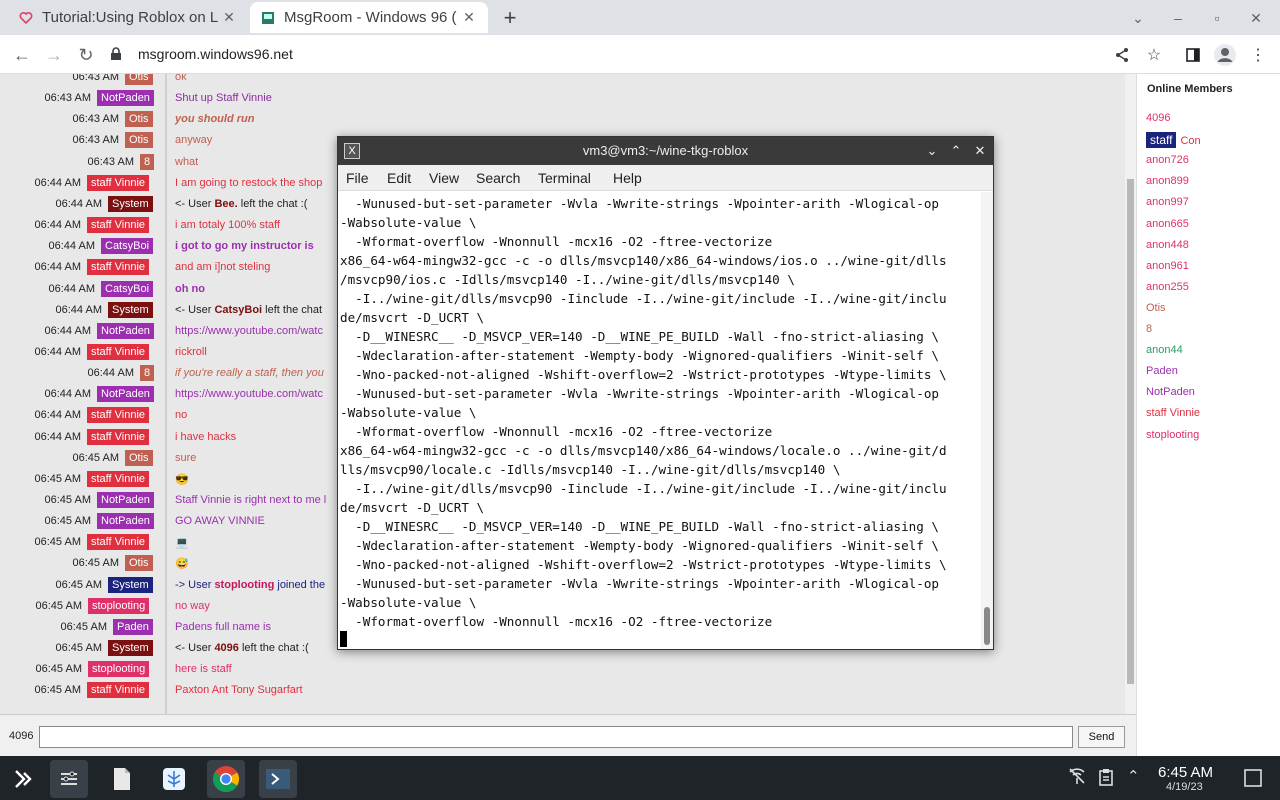  I want to click on message-text: <- User Bee. left the chat :(, so click(241, 203).